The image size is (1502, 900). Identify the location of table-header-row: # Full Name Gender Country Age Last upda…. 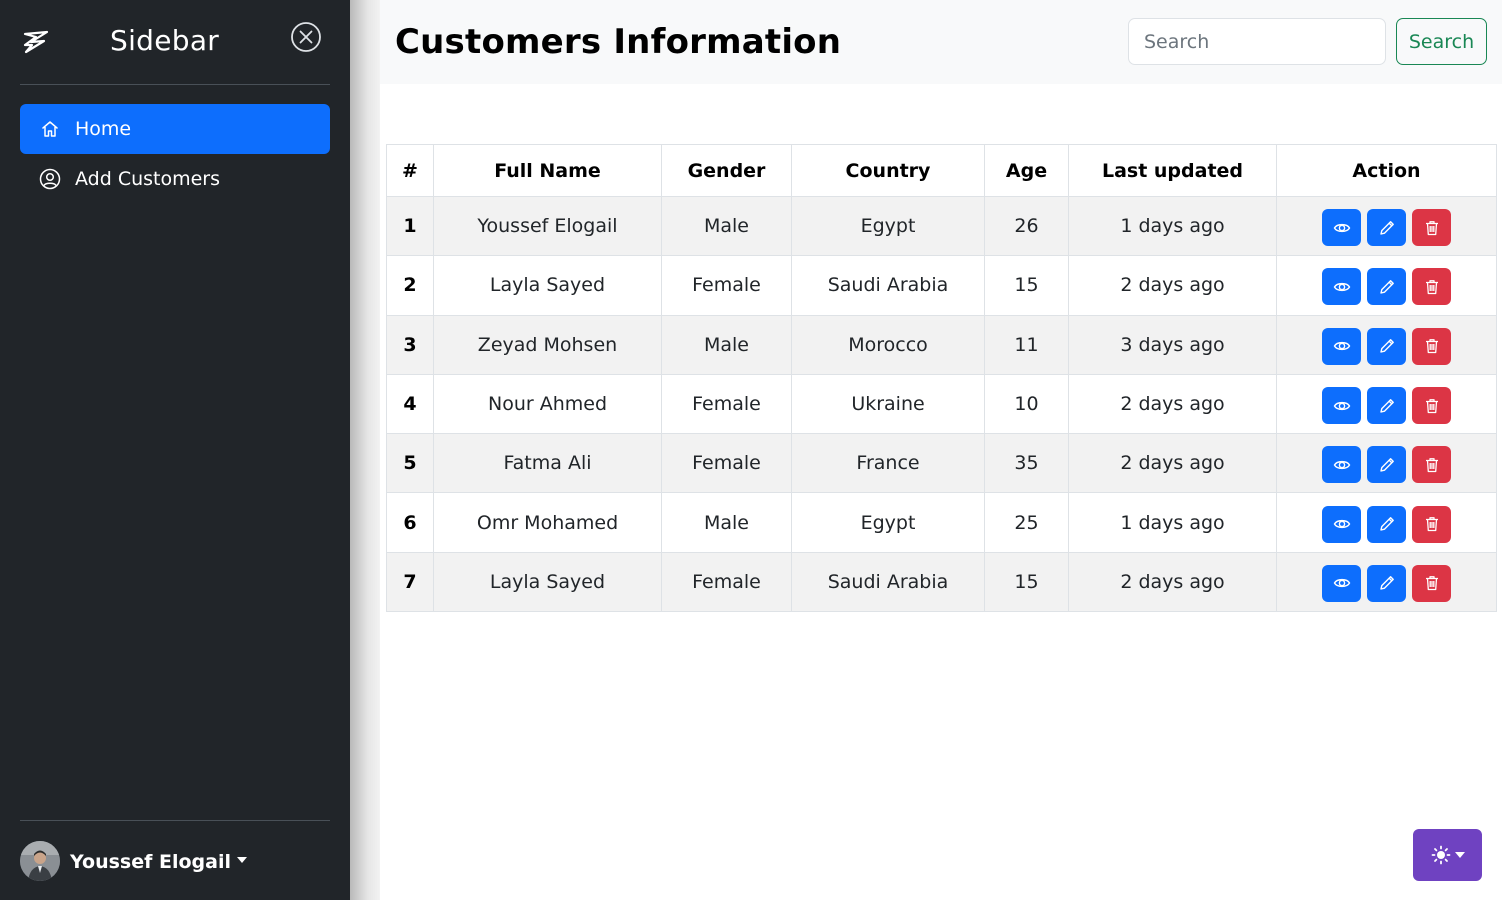
(941, 170).